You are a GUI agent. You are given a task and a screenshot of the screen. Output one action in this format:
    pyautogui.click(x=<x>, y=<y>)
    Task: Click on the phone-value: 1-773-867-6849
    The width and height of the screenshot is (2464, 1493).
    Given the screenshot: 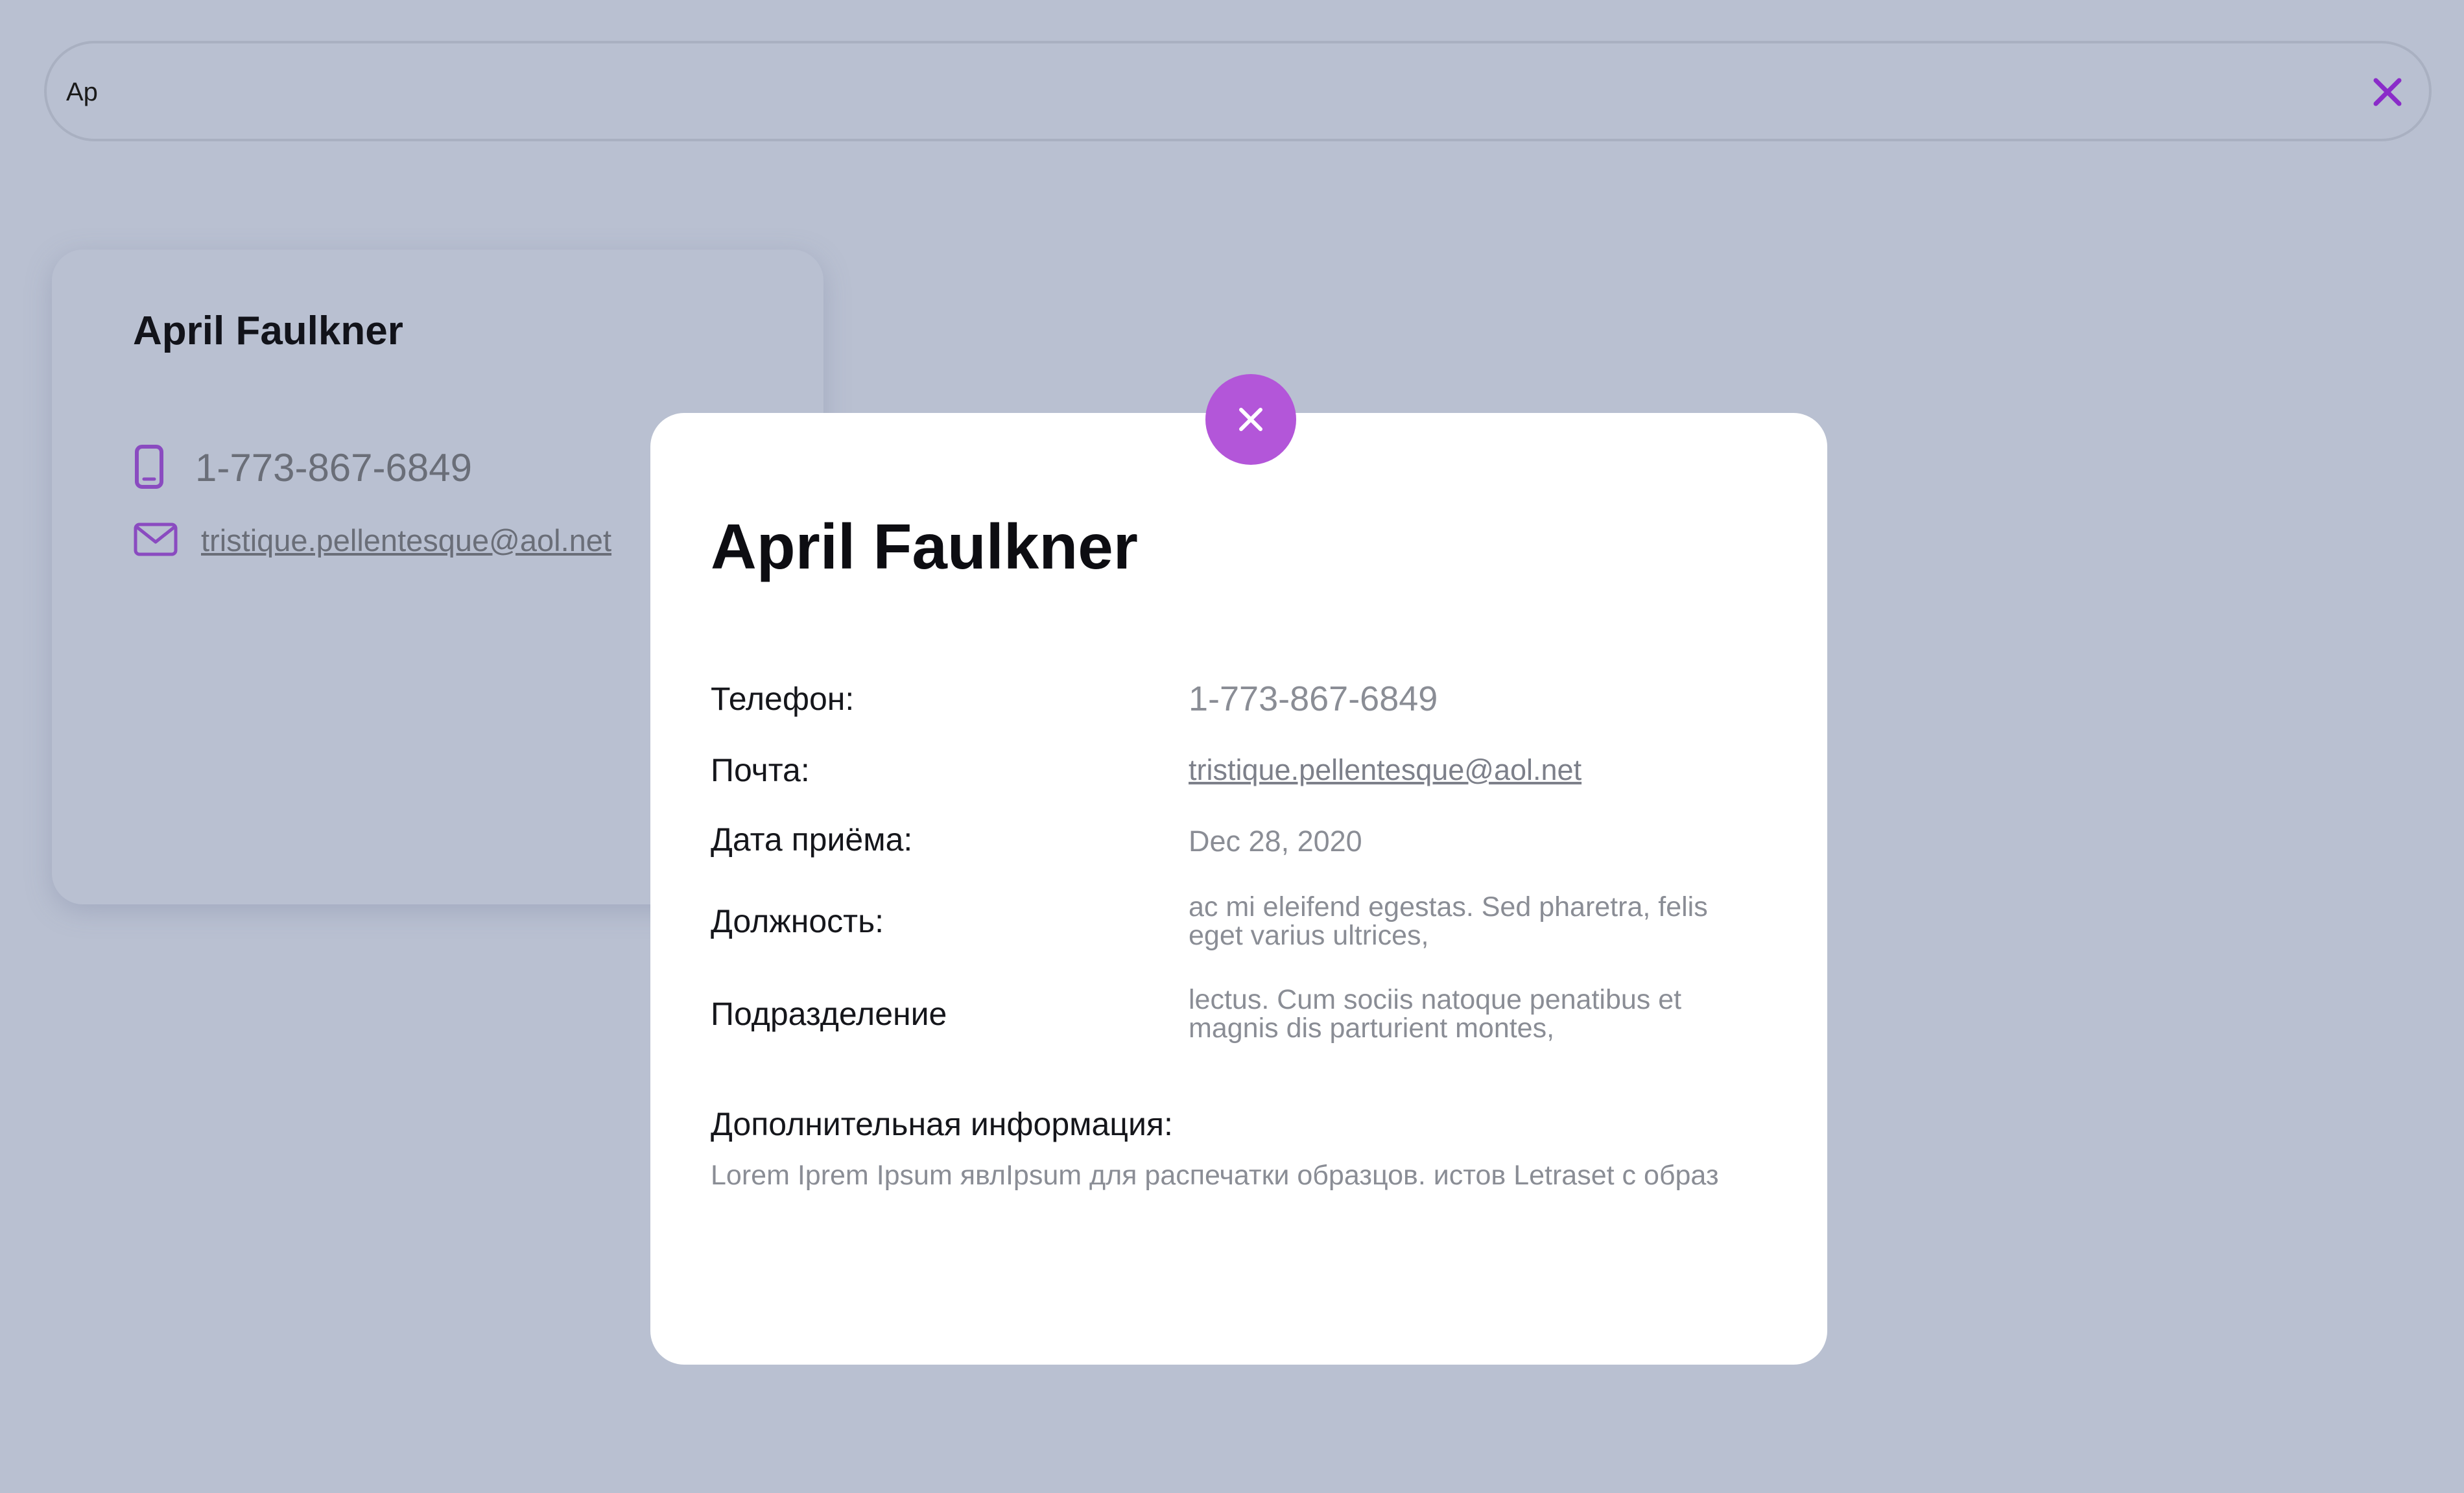 What is the action you would take?
    pyautogui.click(x=1313, y=698)
    